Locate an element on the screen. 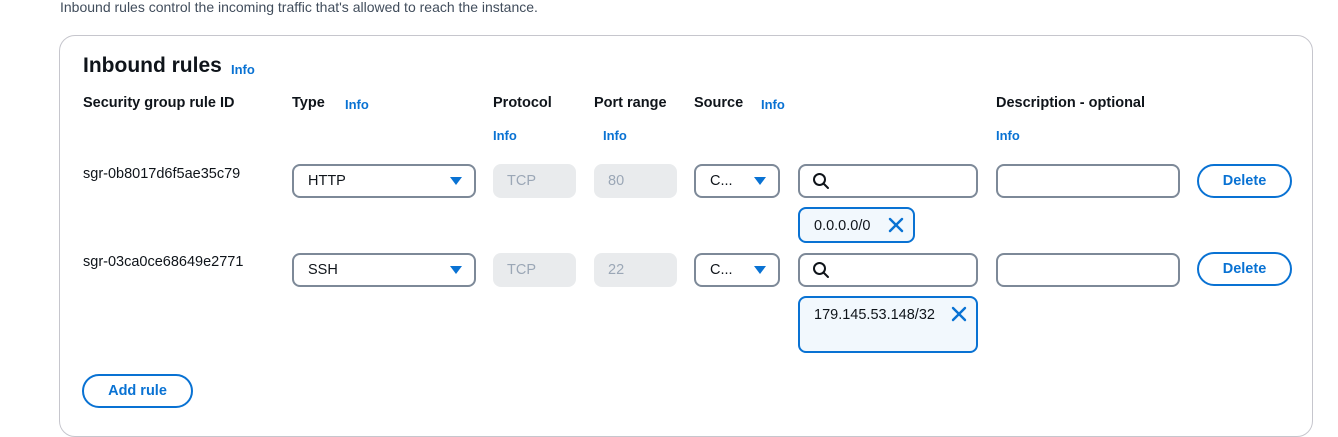  type-select: HTTP is located at coordinates (384, 181).